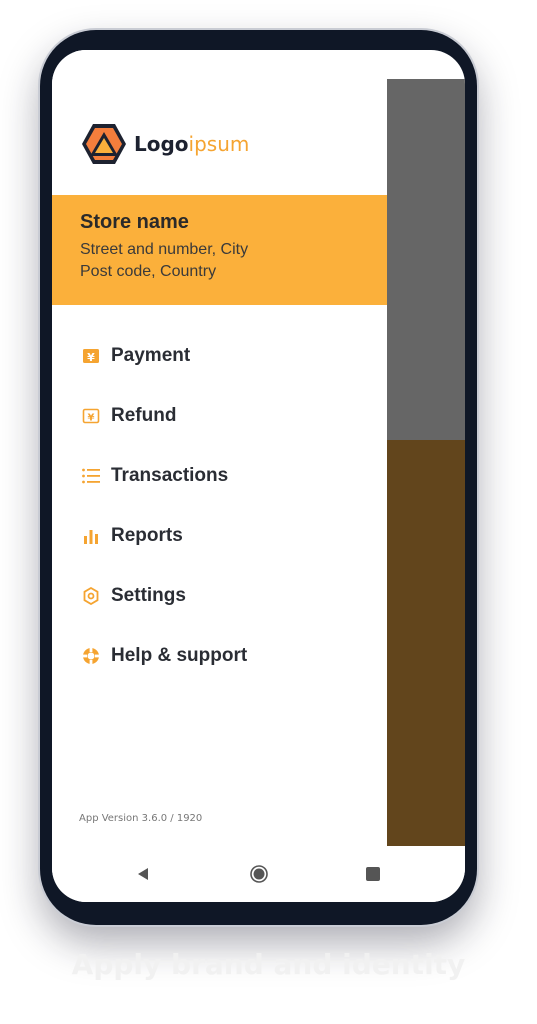 The width and height of the screenshot is (537, 1024). Describe the element at coordinates (170, 475) in the screenshot. I see `menu-item-label: Transactions` at that location.